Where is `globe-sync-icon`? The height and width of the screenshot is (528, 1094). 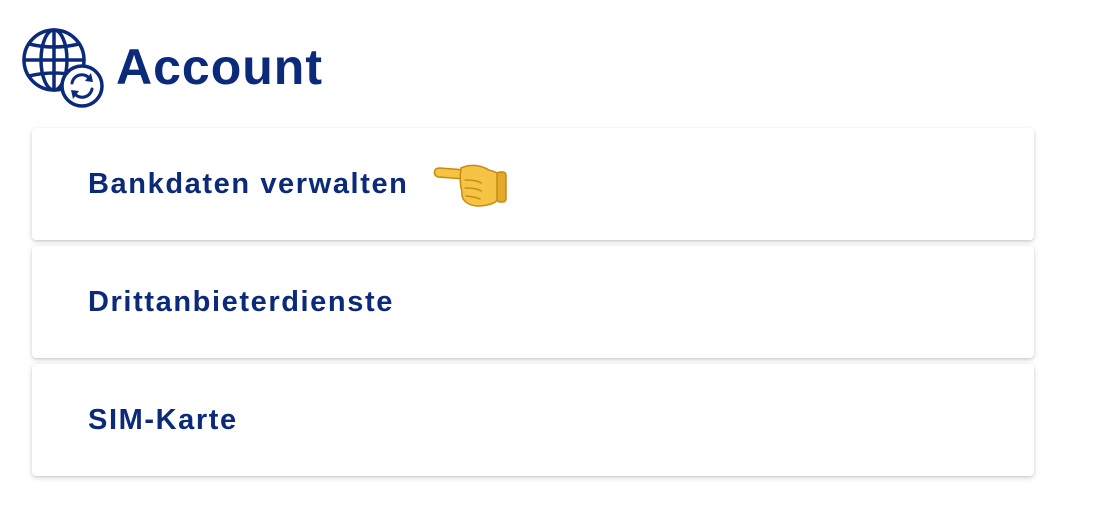
globe-sync-icon is located at coordinates (63, 68).